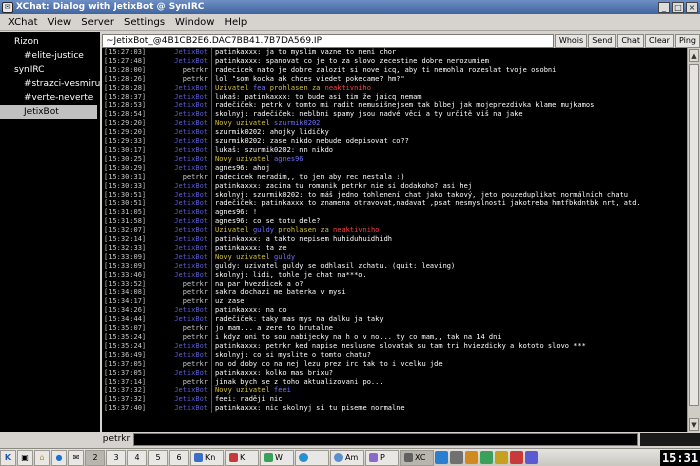 This screenshot has width=700, height=466. I want to click on clear-button: Clear, so click(659, 40).